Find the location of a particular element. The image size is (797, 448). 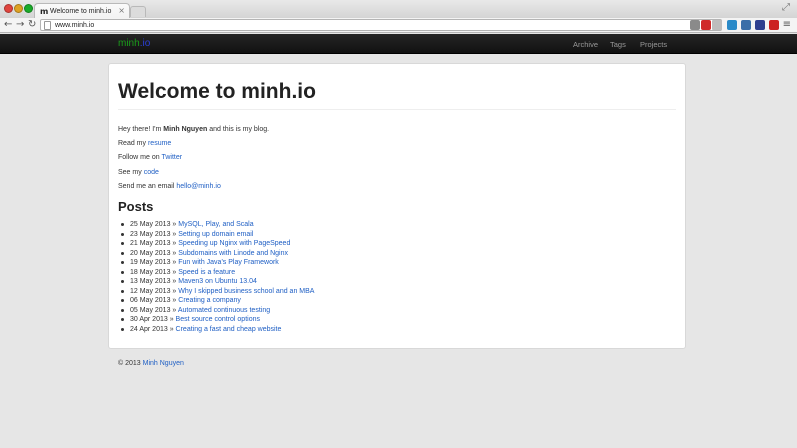

tab-title: Welcome to minh.io is located at coordinates (81, 11).